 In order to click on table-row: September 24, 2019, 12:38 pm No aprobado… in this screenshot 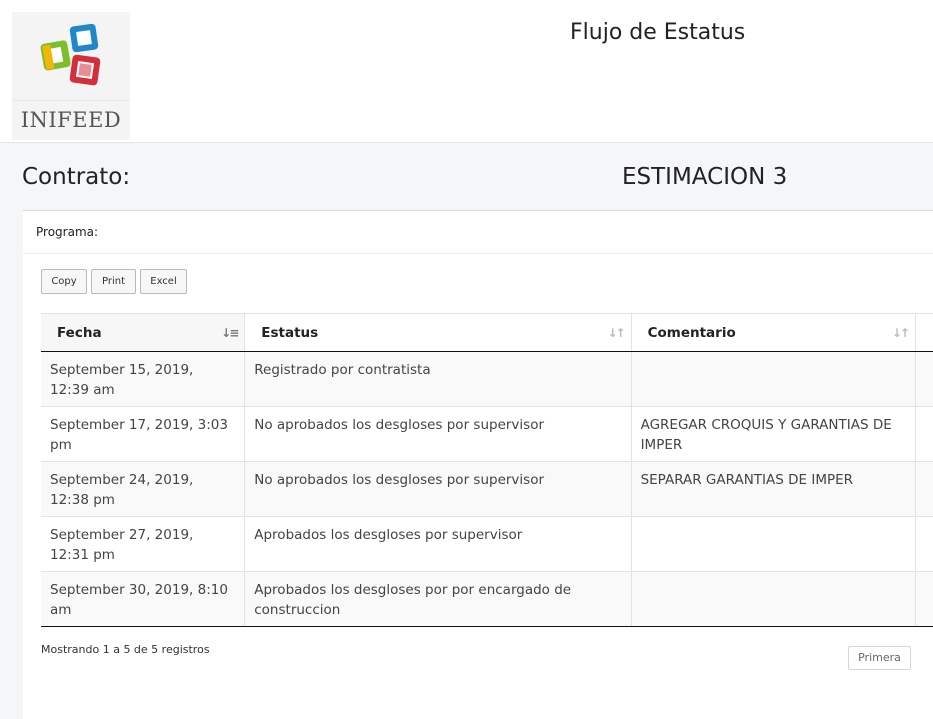, I will do `click(487, 489)`.